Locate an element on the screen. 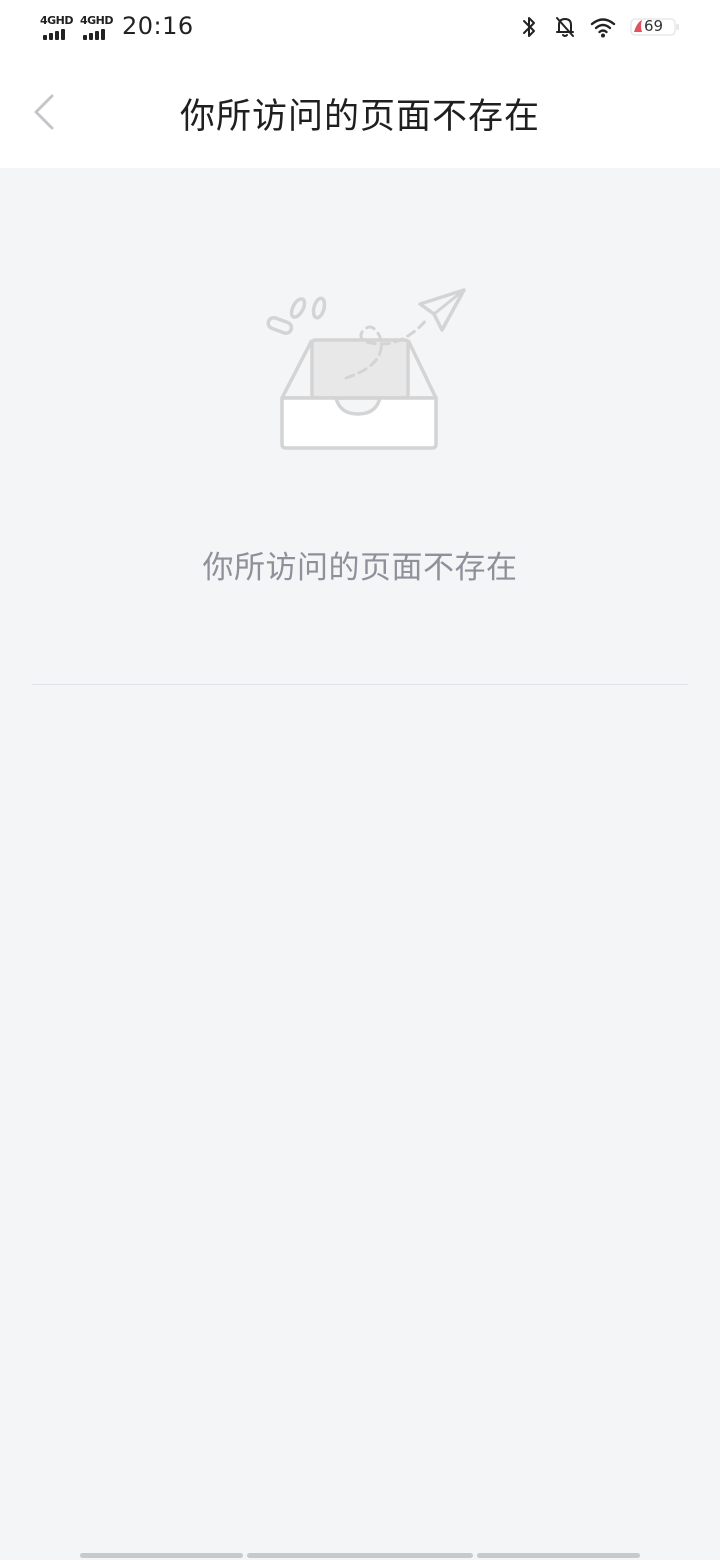 The width and height of the screenshot is (720, 1560). status-bar: 4GHD 4GHD 20:16 69 is located at coordinates (360, 28).